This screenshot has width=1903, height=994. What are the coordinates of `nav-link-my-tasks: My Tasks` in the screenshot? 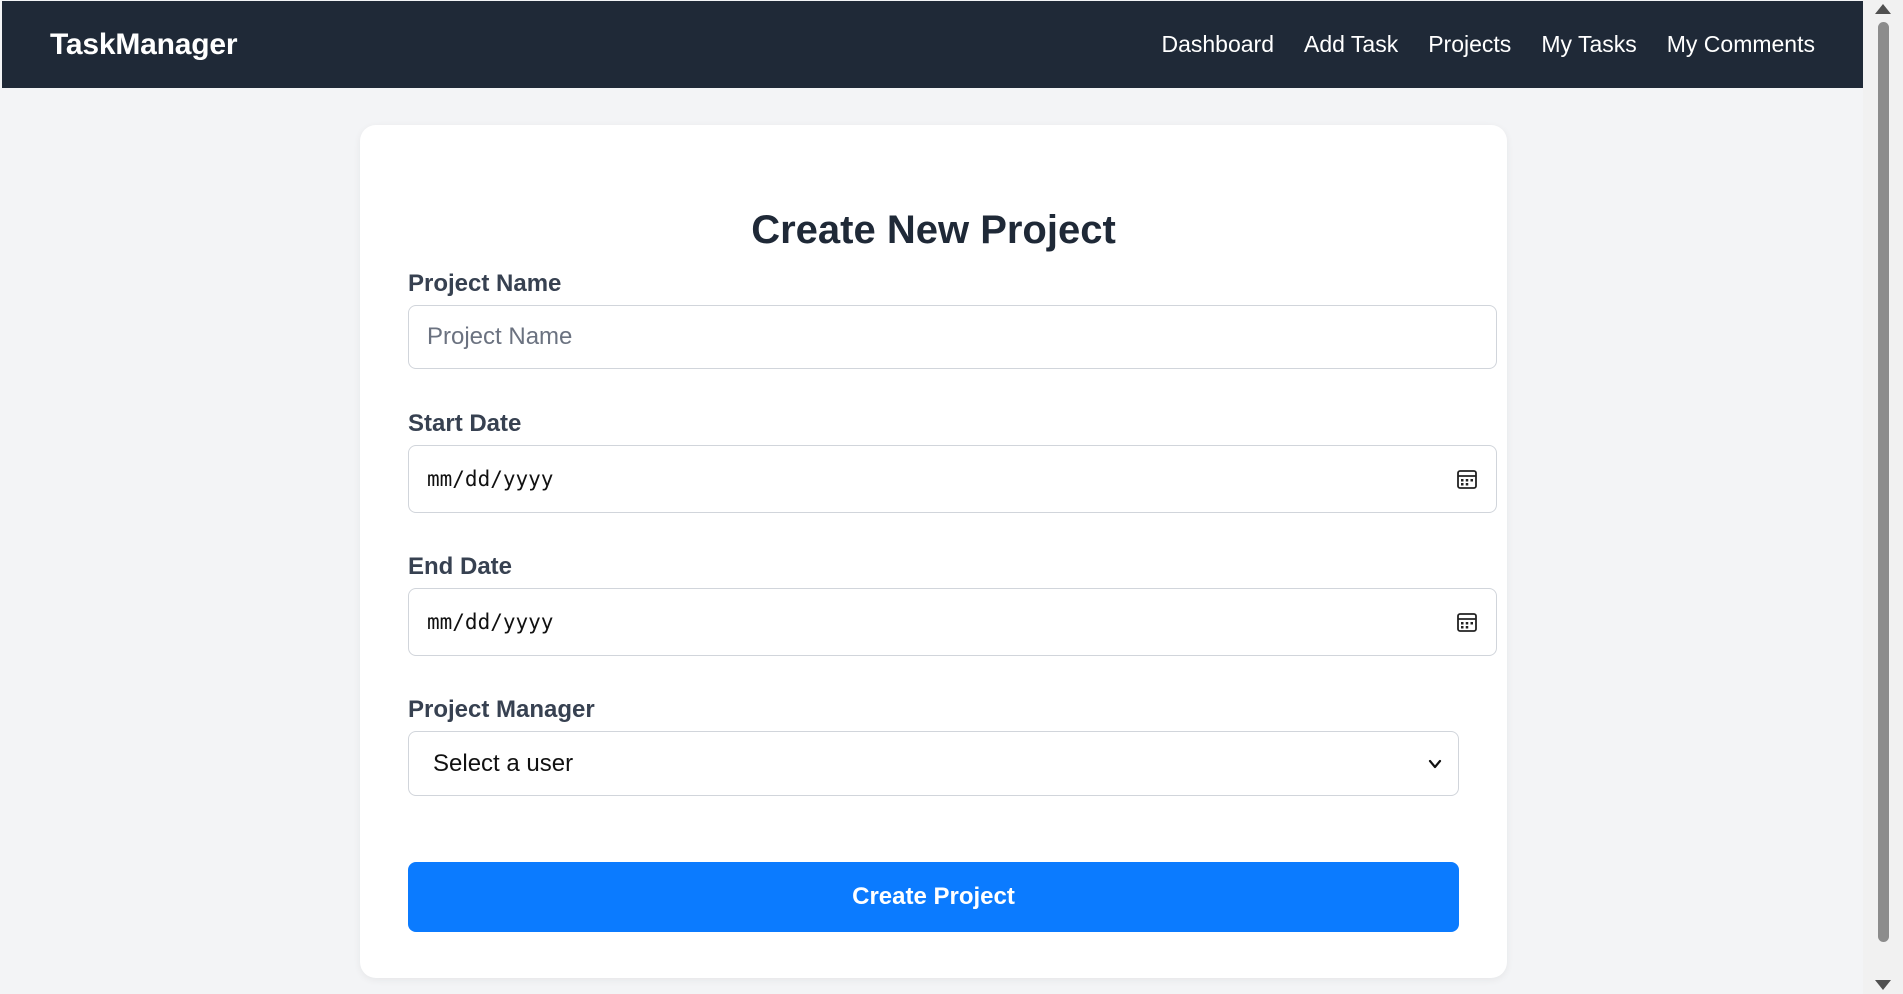 It's located at (1588, 44).